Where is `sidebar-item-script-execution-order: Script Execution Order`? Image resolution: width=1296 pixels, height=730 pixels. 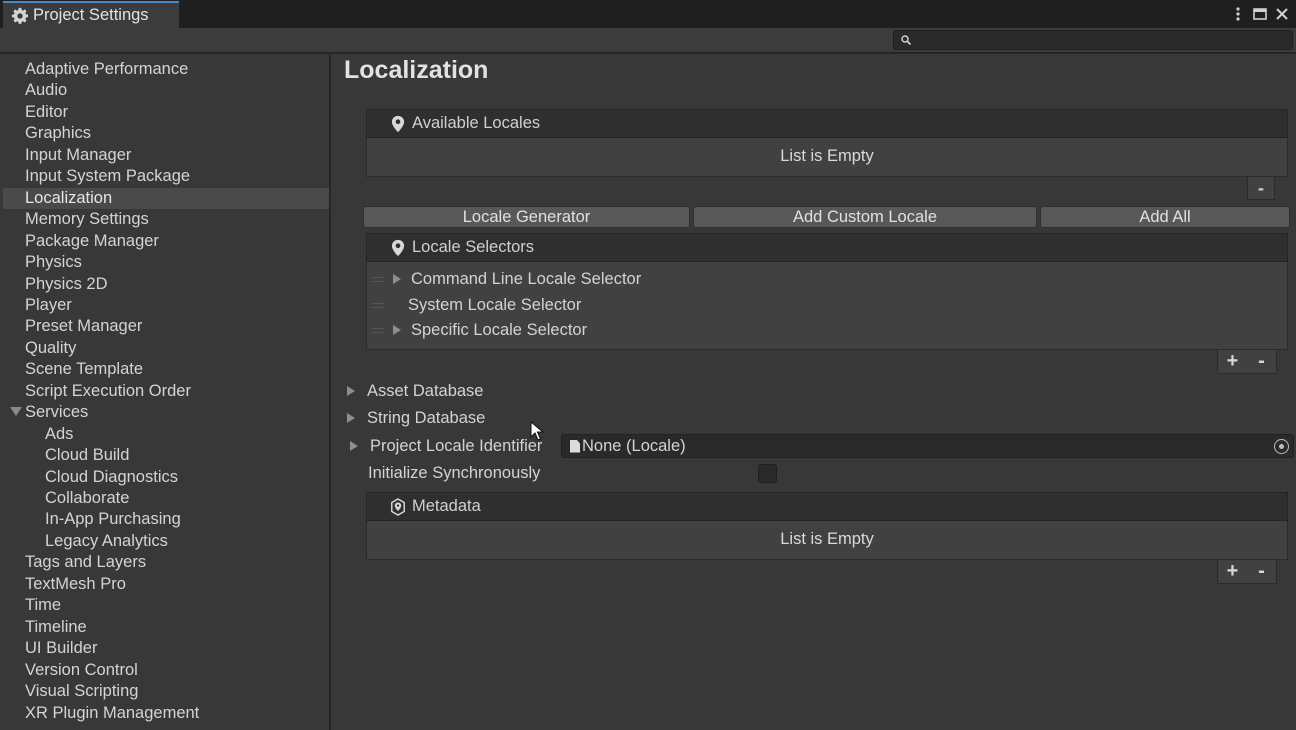
sidebar-item-script-execution-order: Script Execution Order is located at coordinates (166, 391).